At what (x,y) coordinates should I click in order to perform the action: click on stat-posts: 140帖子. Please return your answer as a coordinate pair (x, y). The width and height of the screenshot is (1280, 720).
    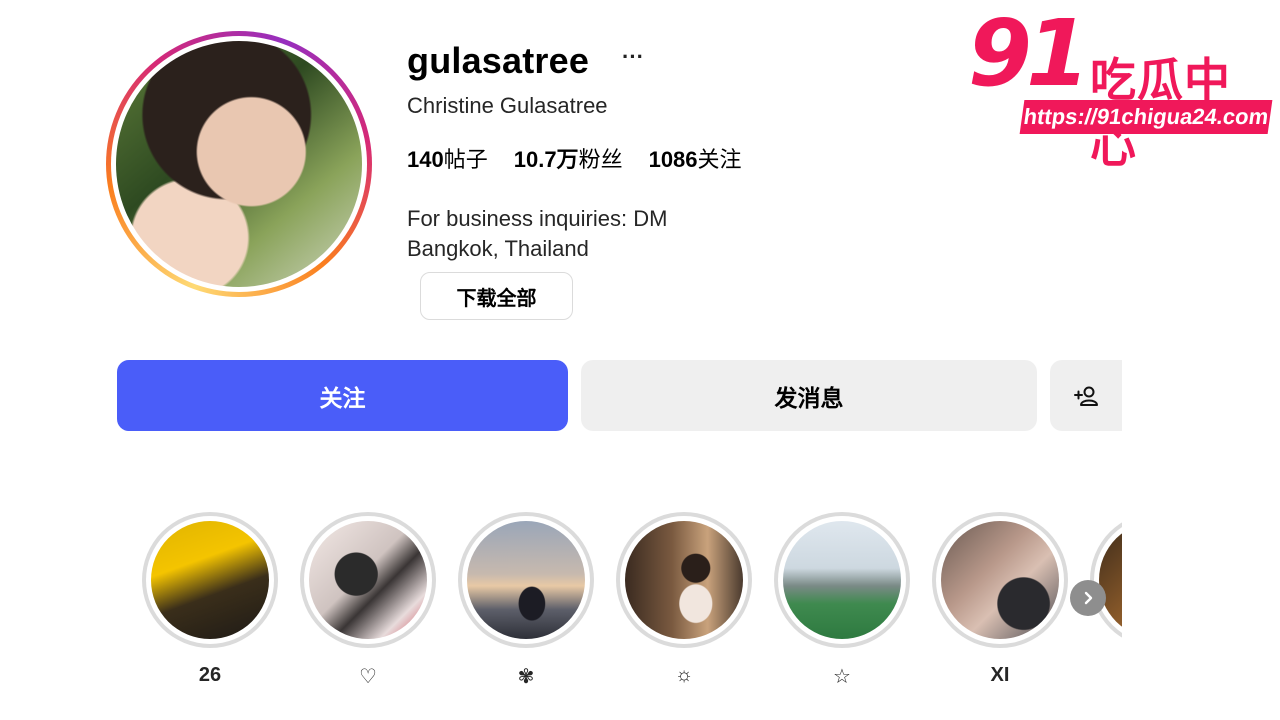
    Looking at the image, I should click on (447, 158).